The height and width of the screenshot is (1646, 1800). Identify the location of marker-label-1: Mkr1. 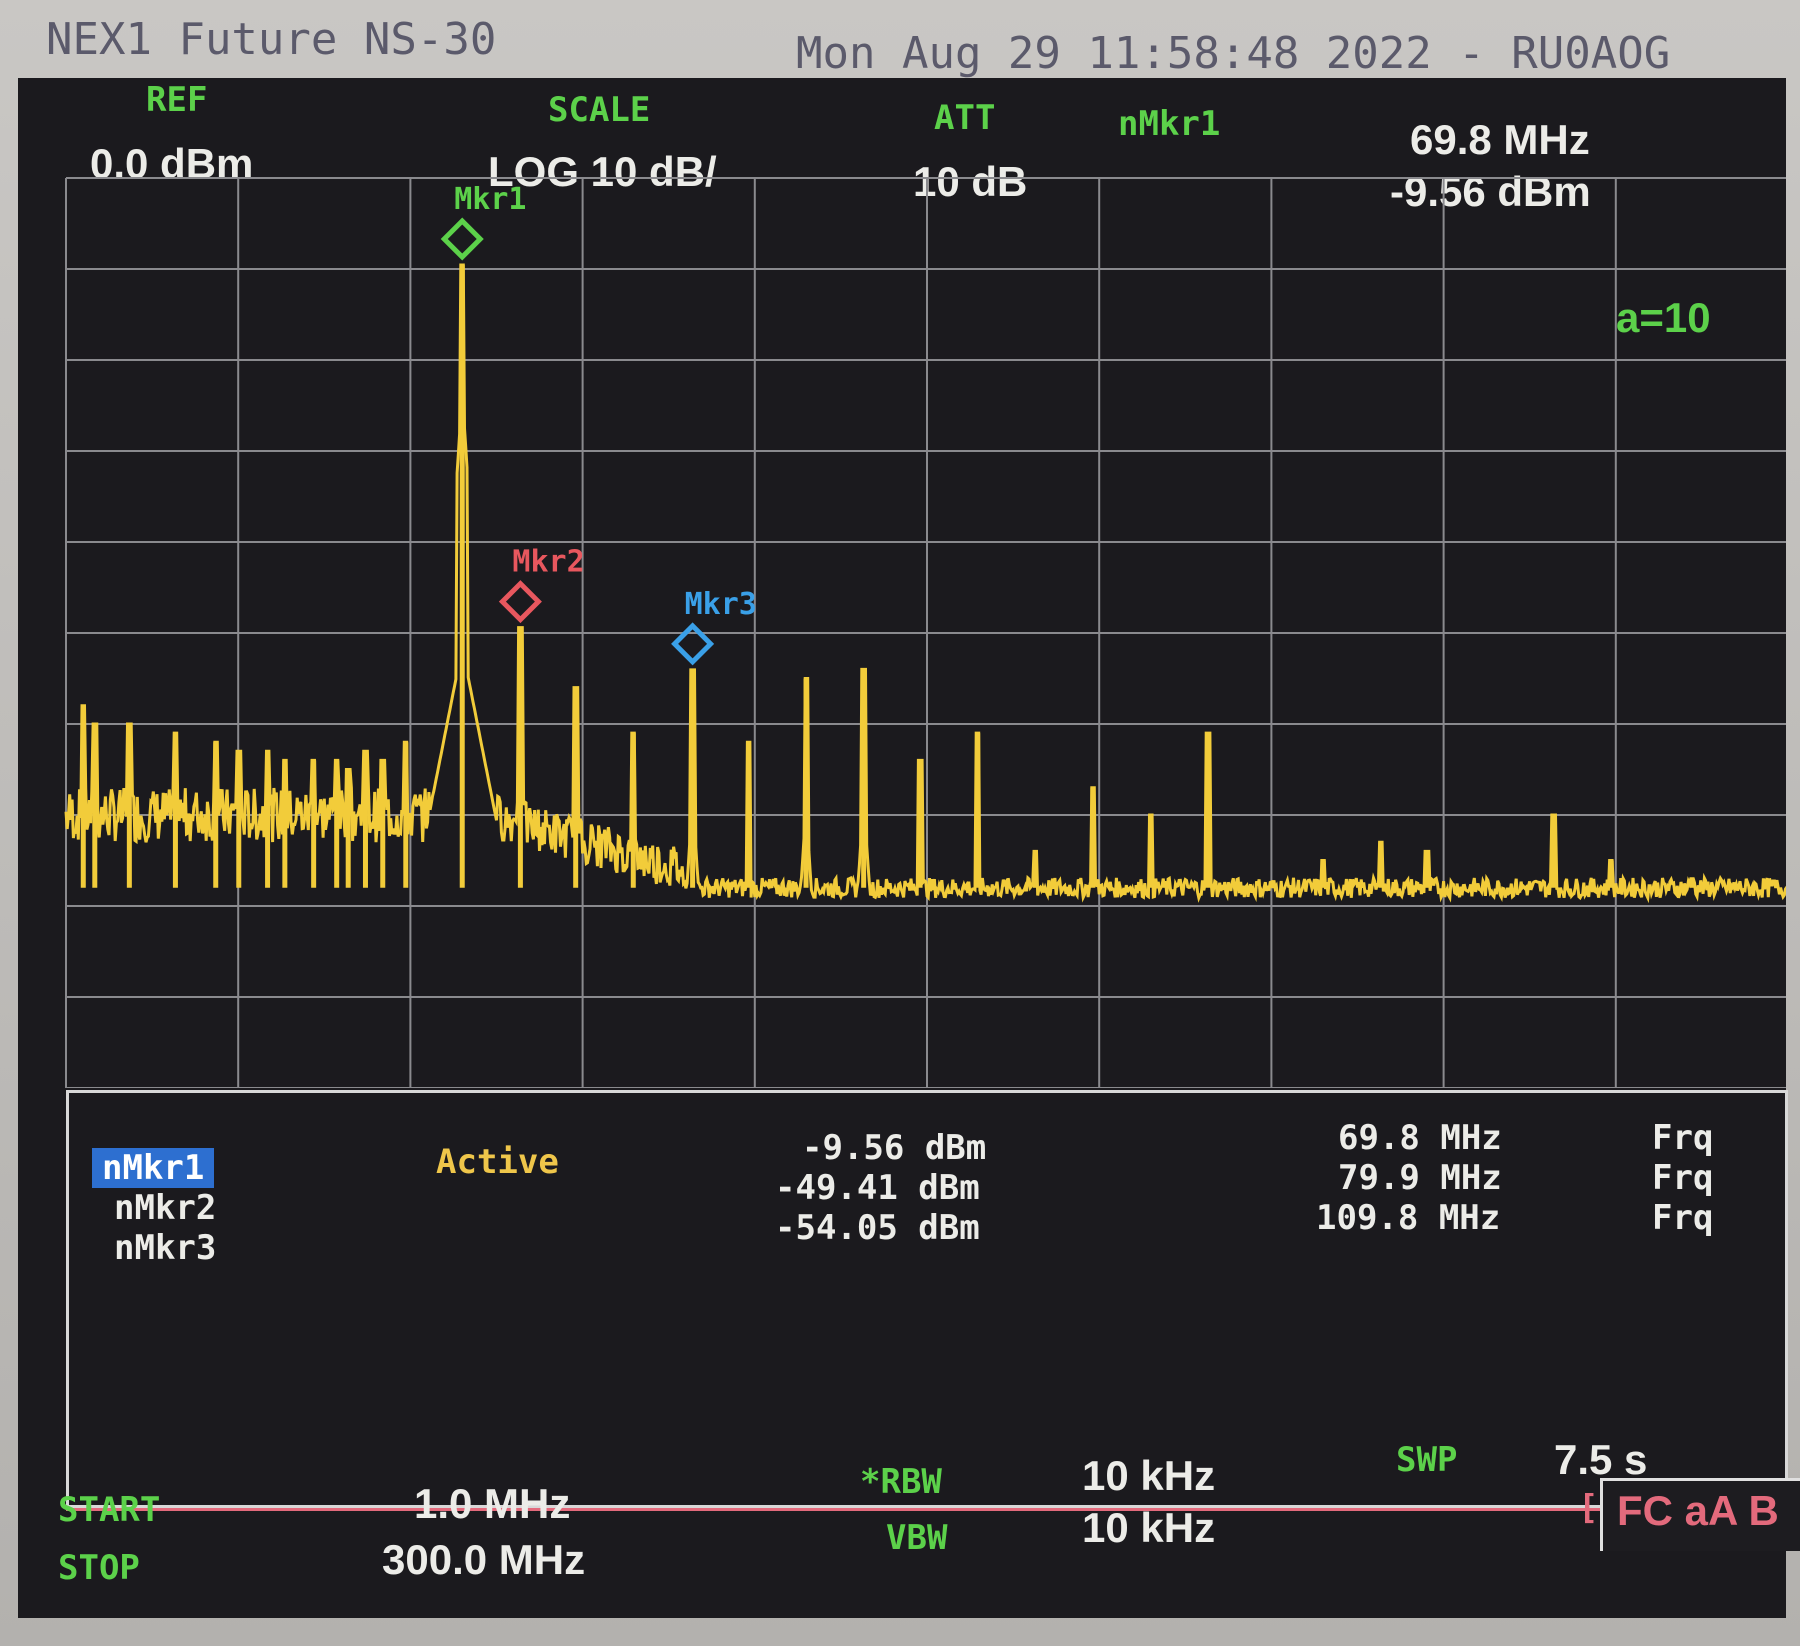
(490, 199).